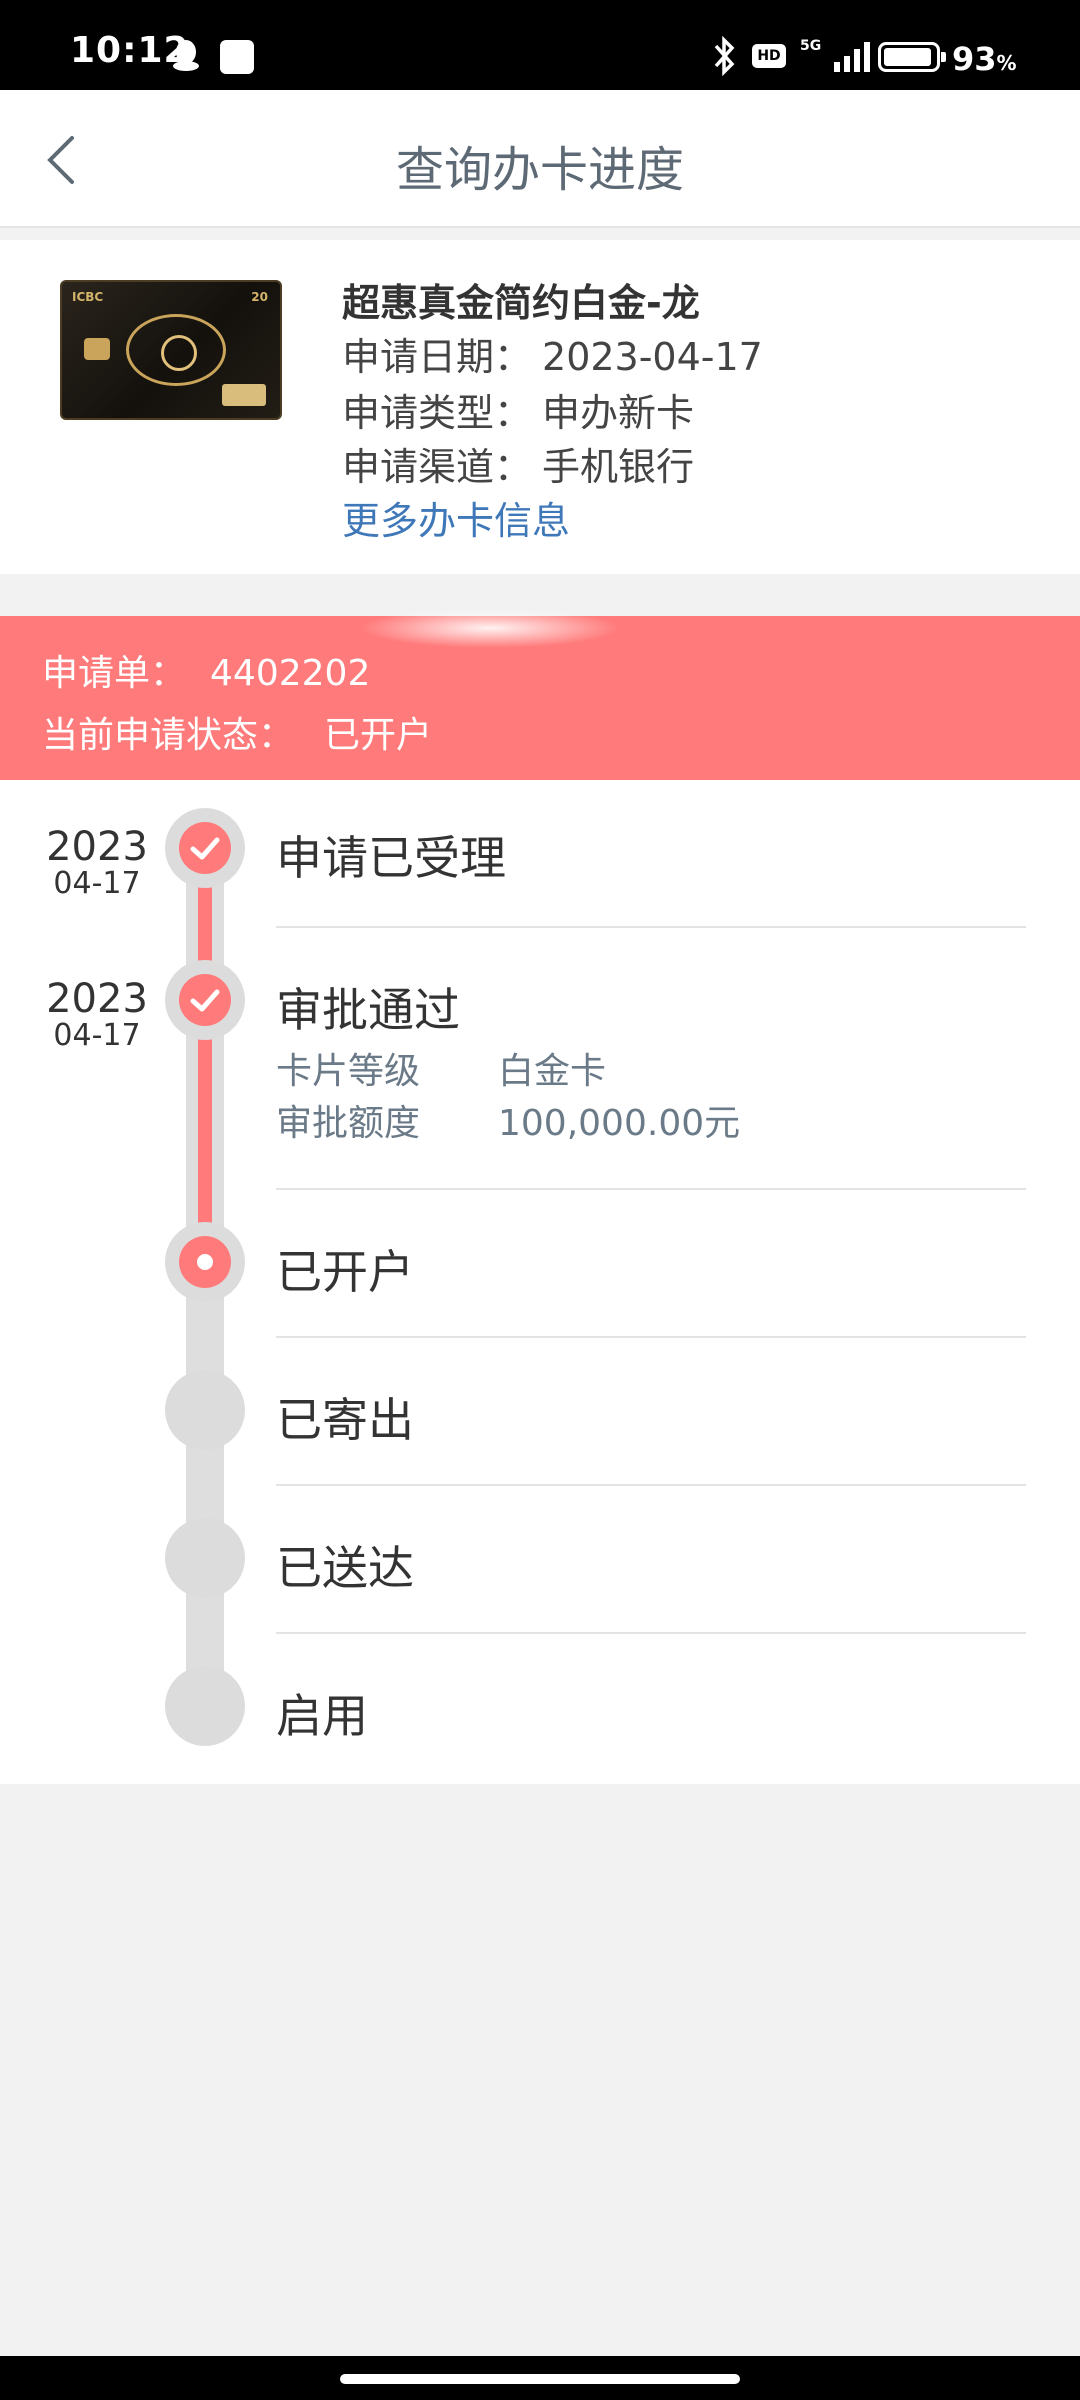  What do you see at coordinates (206, 670) in the screenshot?
I see `application-number-row: 申请单： 4402202` at bounding box center [206, 670].